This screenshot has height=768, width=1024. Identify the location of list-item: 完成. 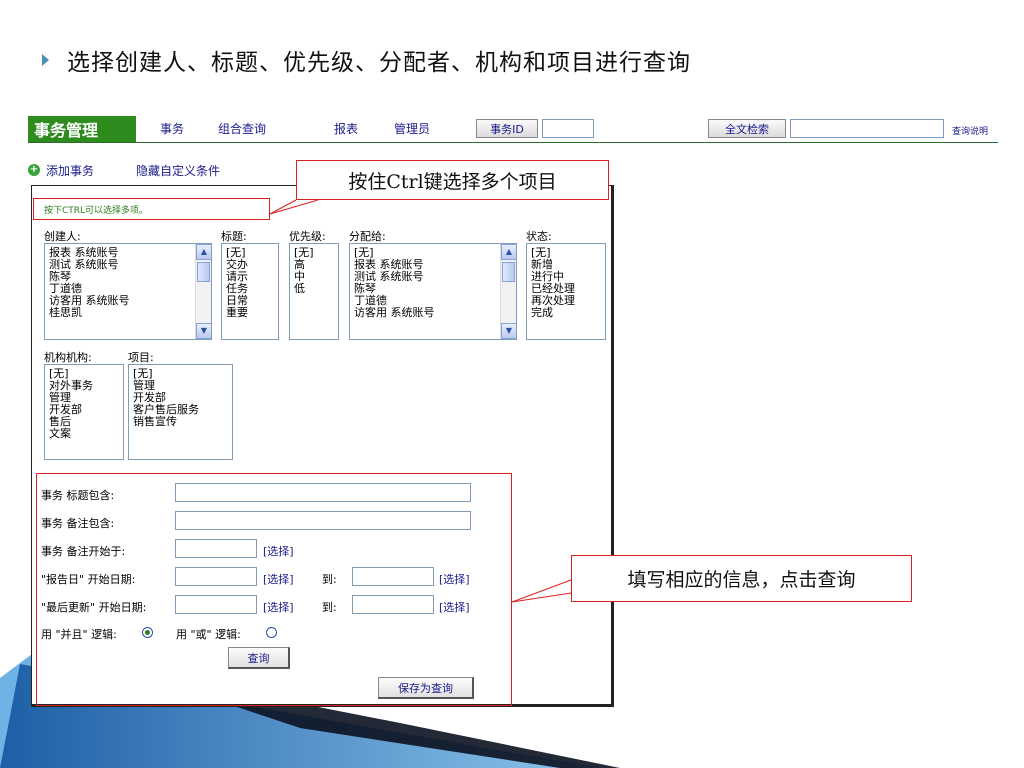
(566, 313).